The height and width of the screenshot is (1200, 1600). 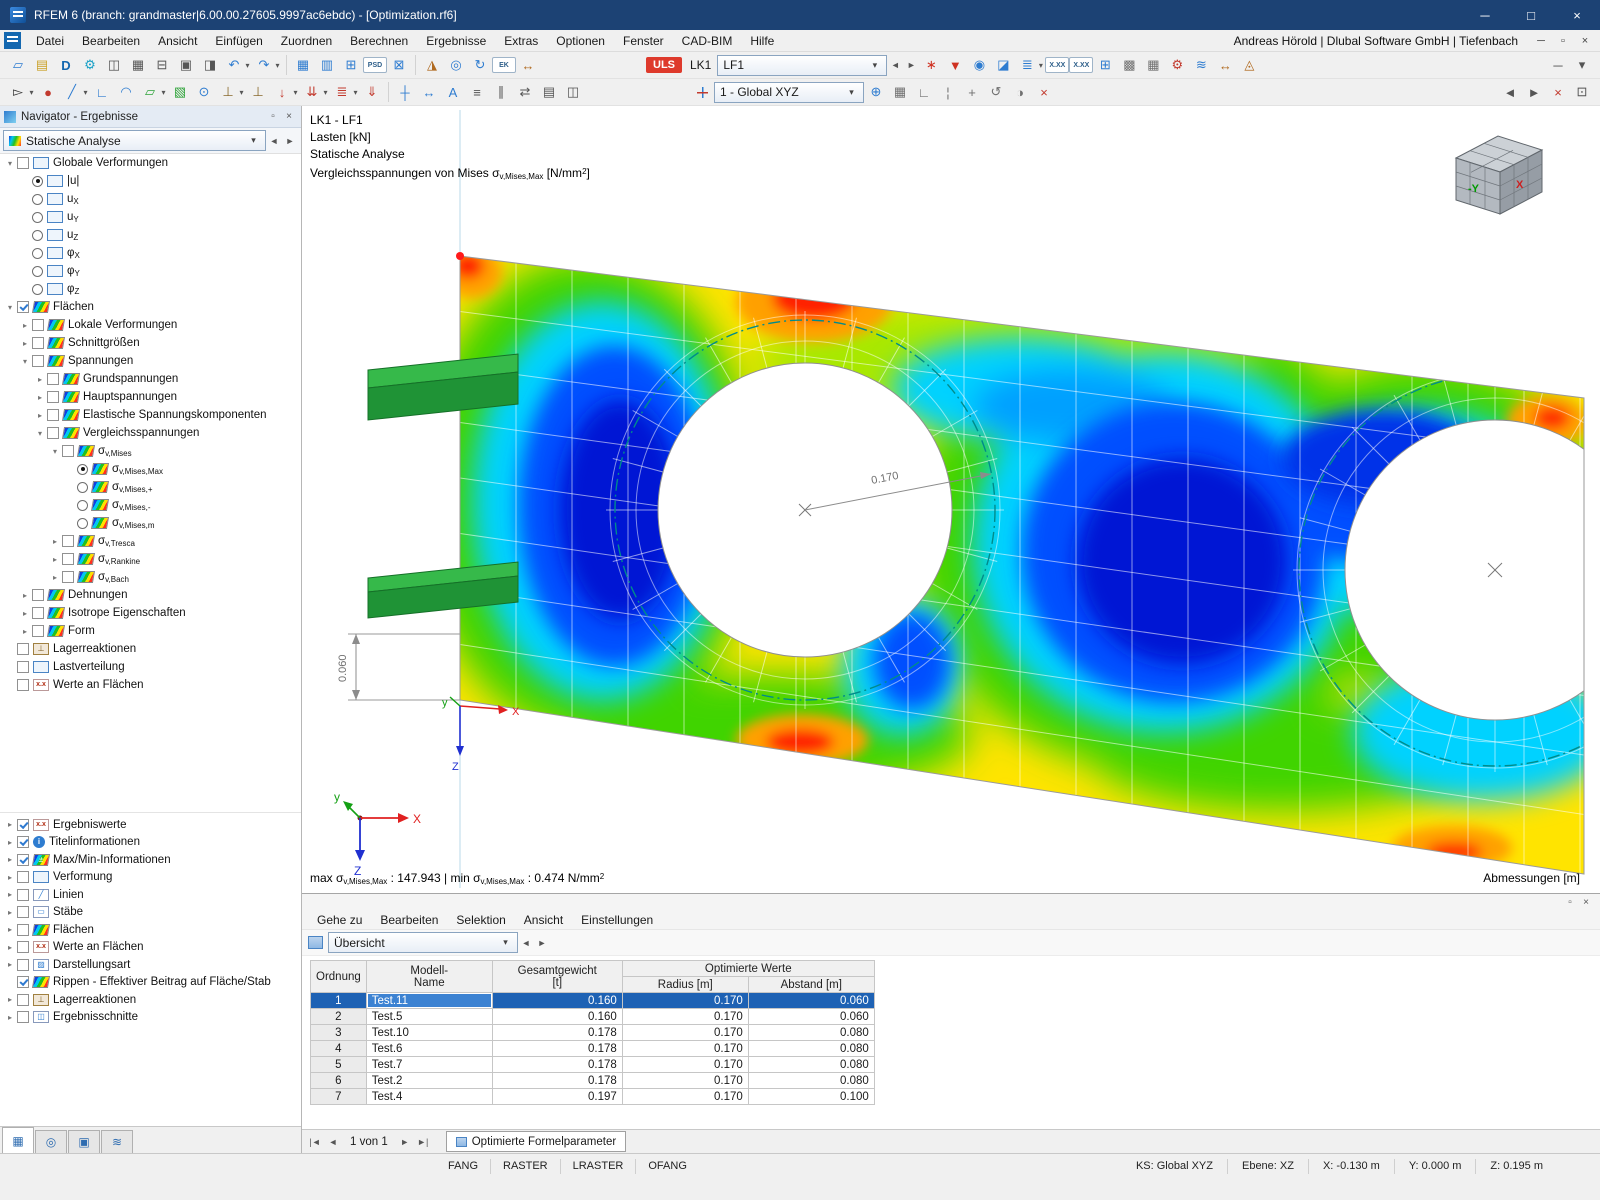 What do you see at coordinates (1225, 65) in the screenshot?
I see `dimensions-button: ↔` at bounding box center [1225, 65].